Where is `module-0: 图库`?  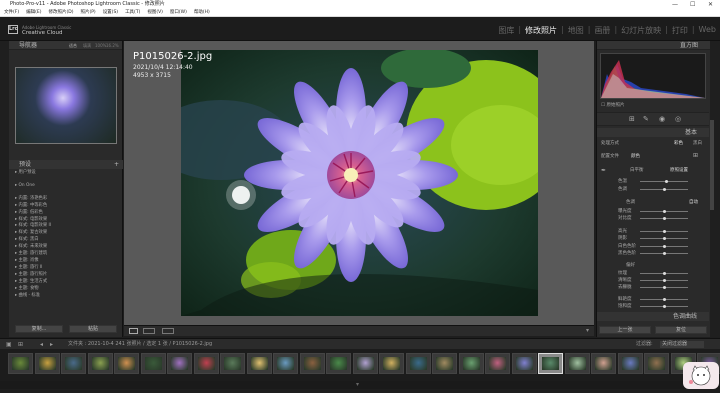
module-0: 图库 is located at coordinates (506, 30).